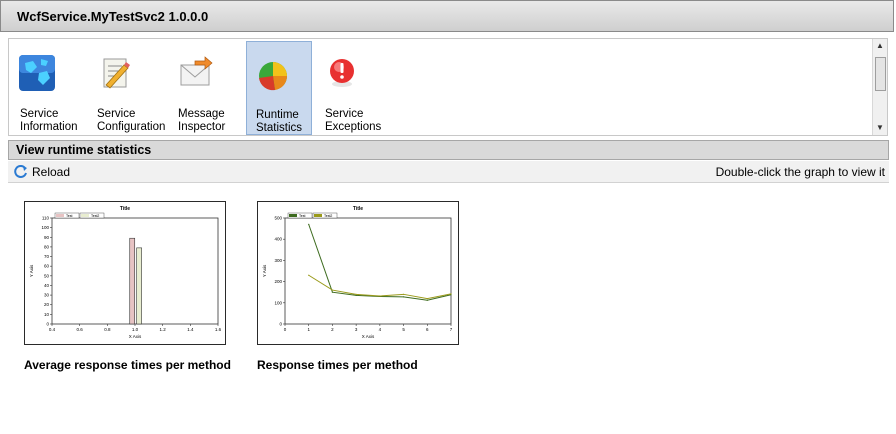 This screenshot has height=434, width=896. What do you see at coordinates (880, 45) in the screenshot?
I see `scroll-up-arrow-icon: ▲` at bounding box center [880, 45].